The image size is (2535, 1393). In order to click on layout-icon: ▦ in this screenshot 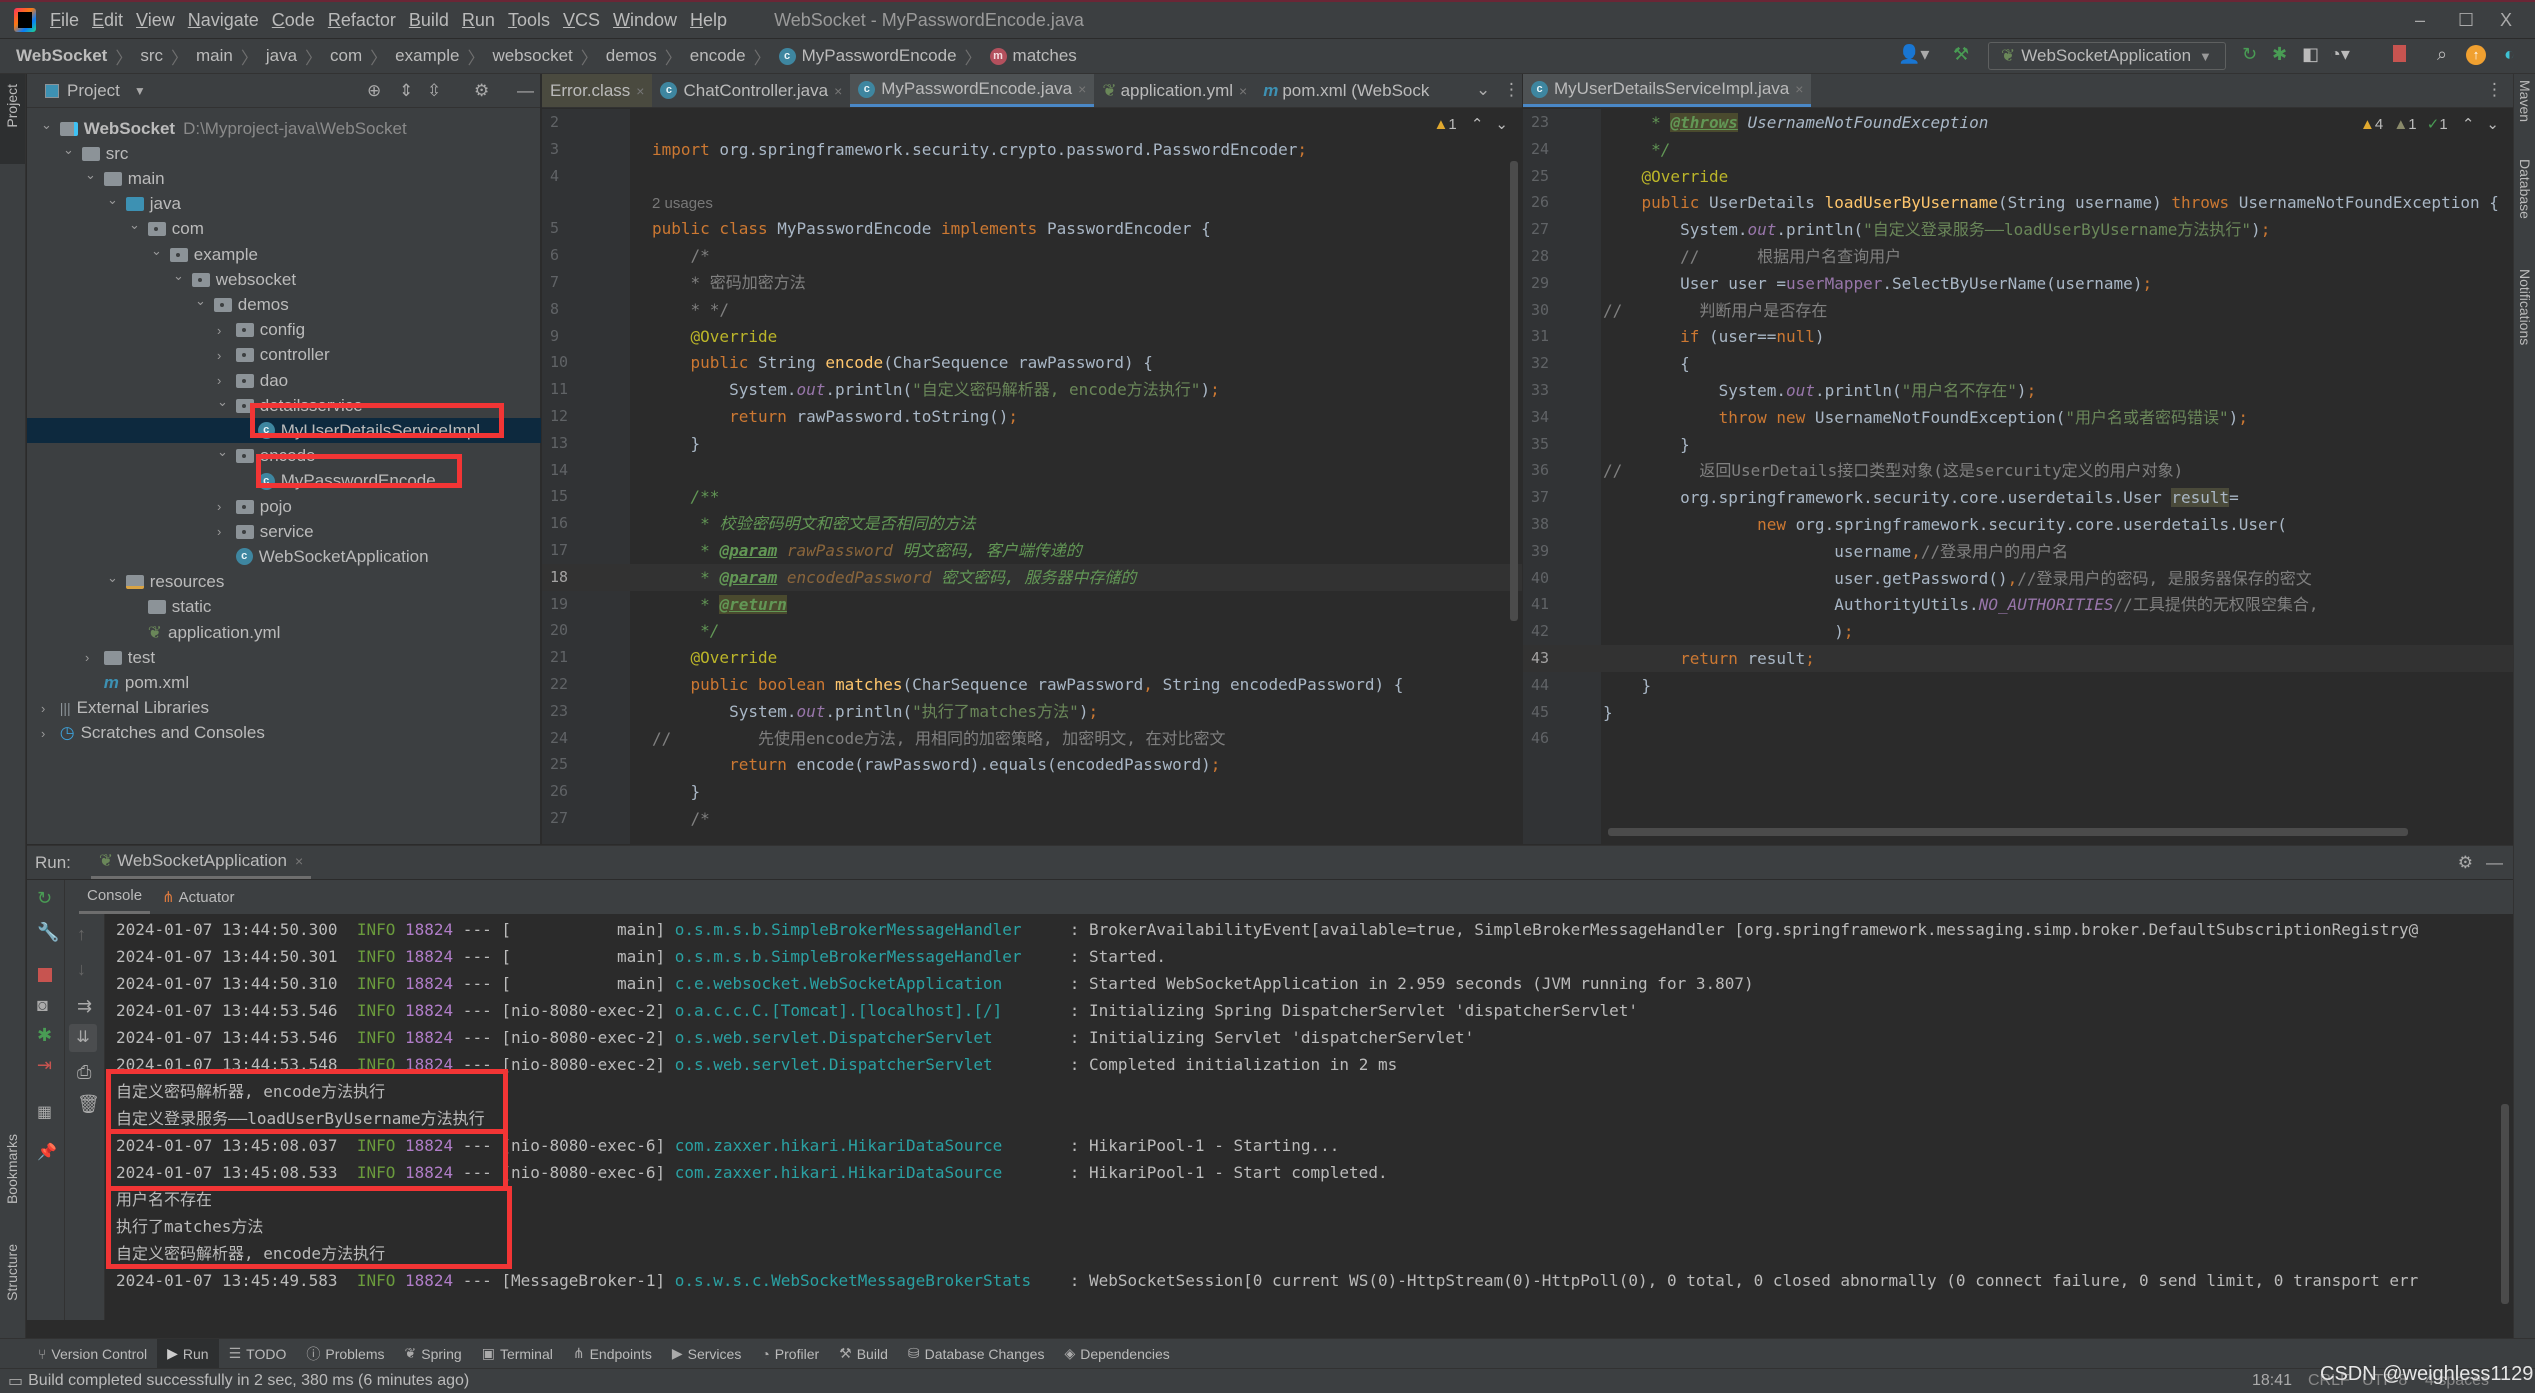, I will do `click(44, 1112)`.